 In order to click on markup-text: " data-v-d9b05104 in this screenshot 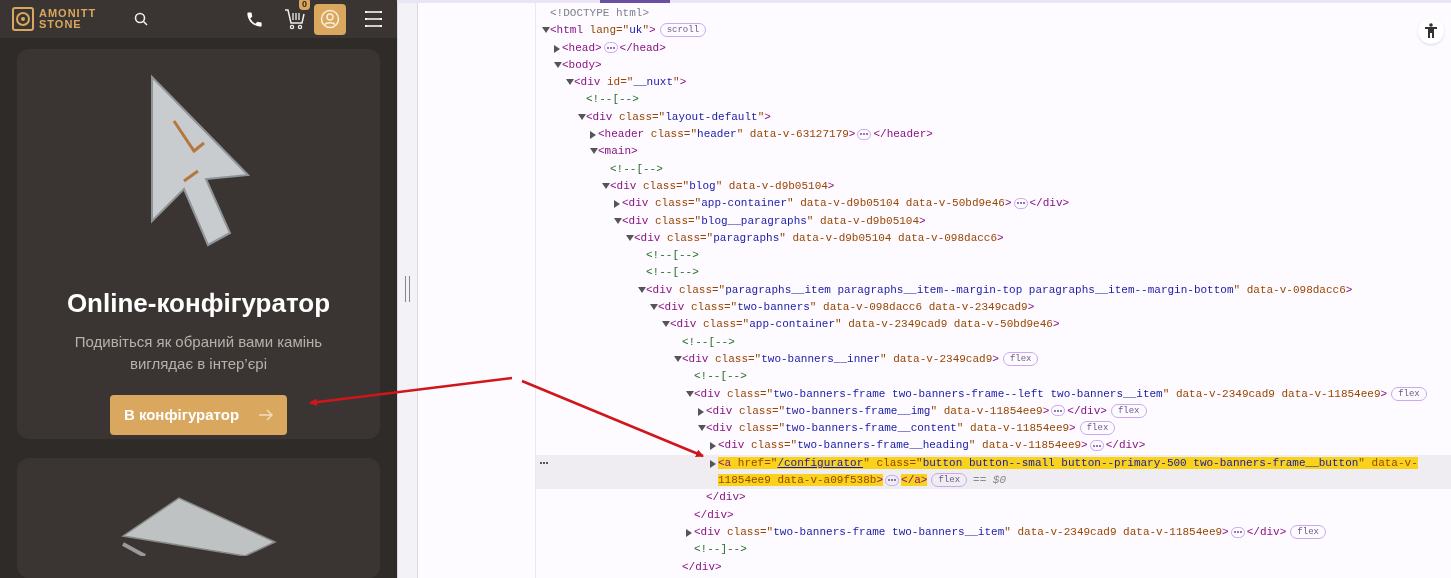, I will do `click(863, 220)`.